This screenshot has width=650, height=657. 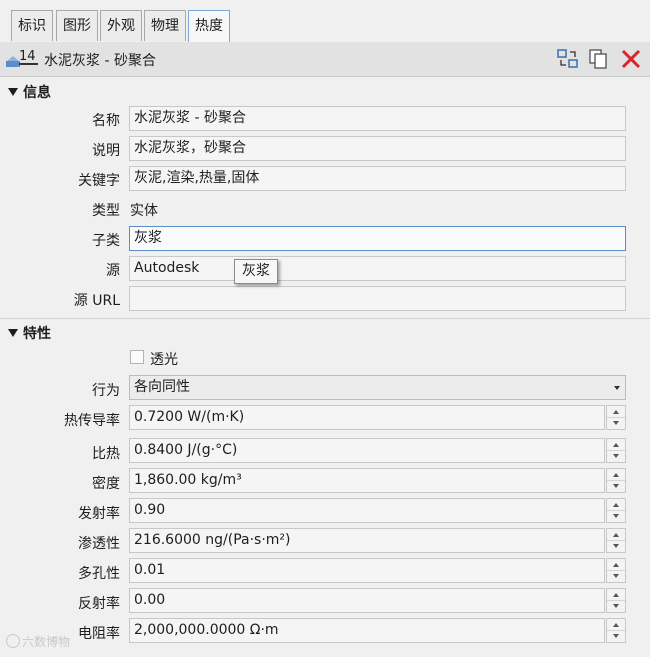 What do you see at coordinates (325, 59) in the screenshot?
I see `asset-header: 14 水泥灰浆 - 砂聚合` at bounding box center [325, 59].